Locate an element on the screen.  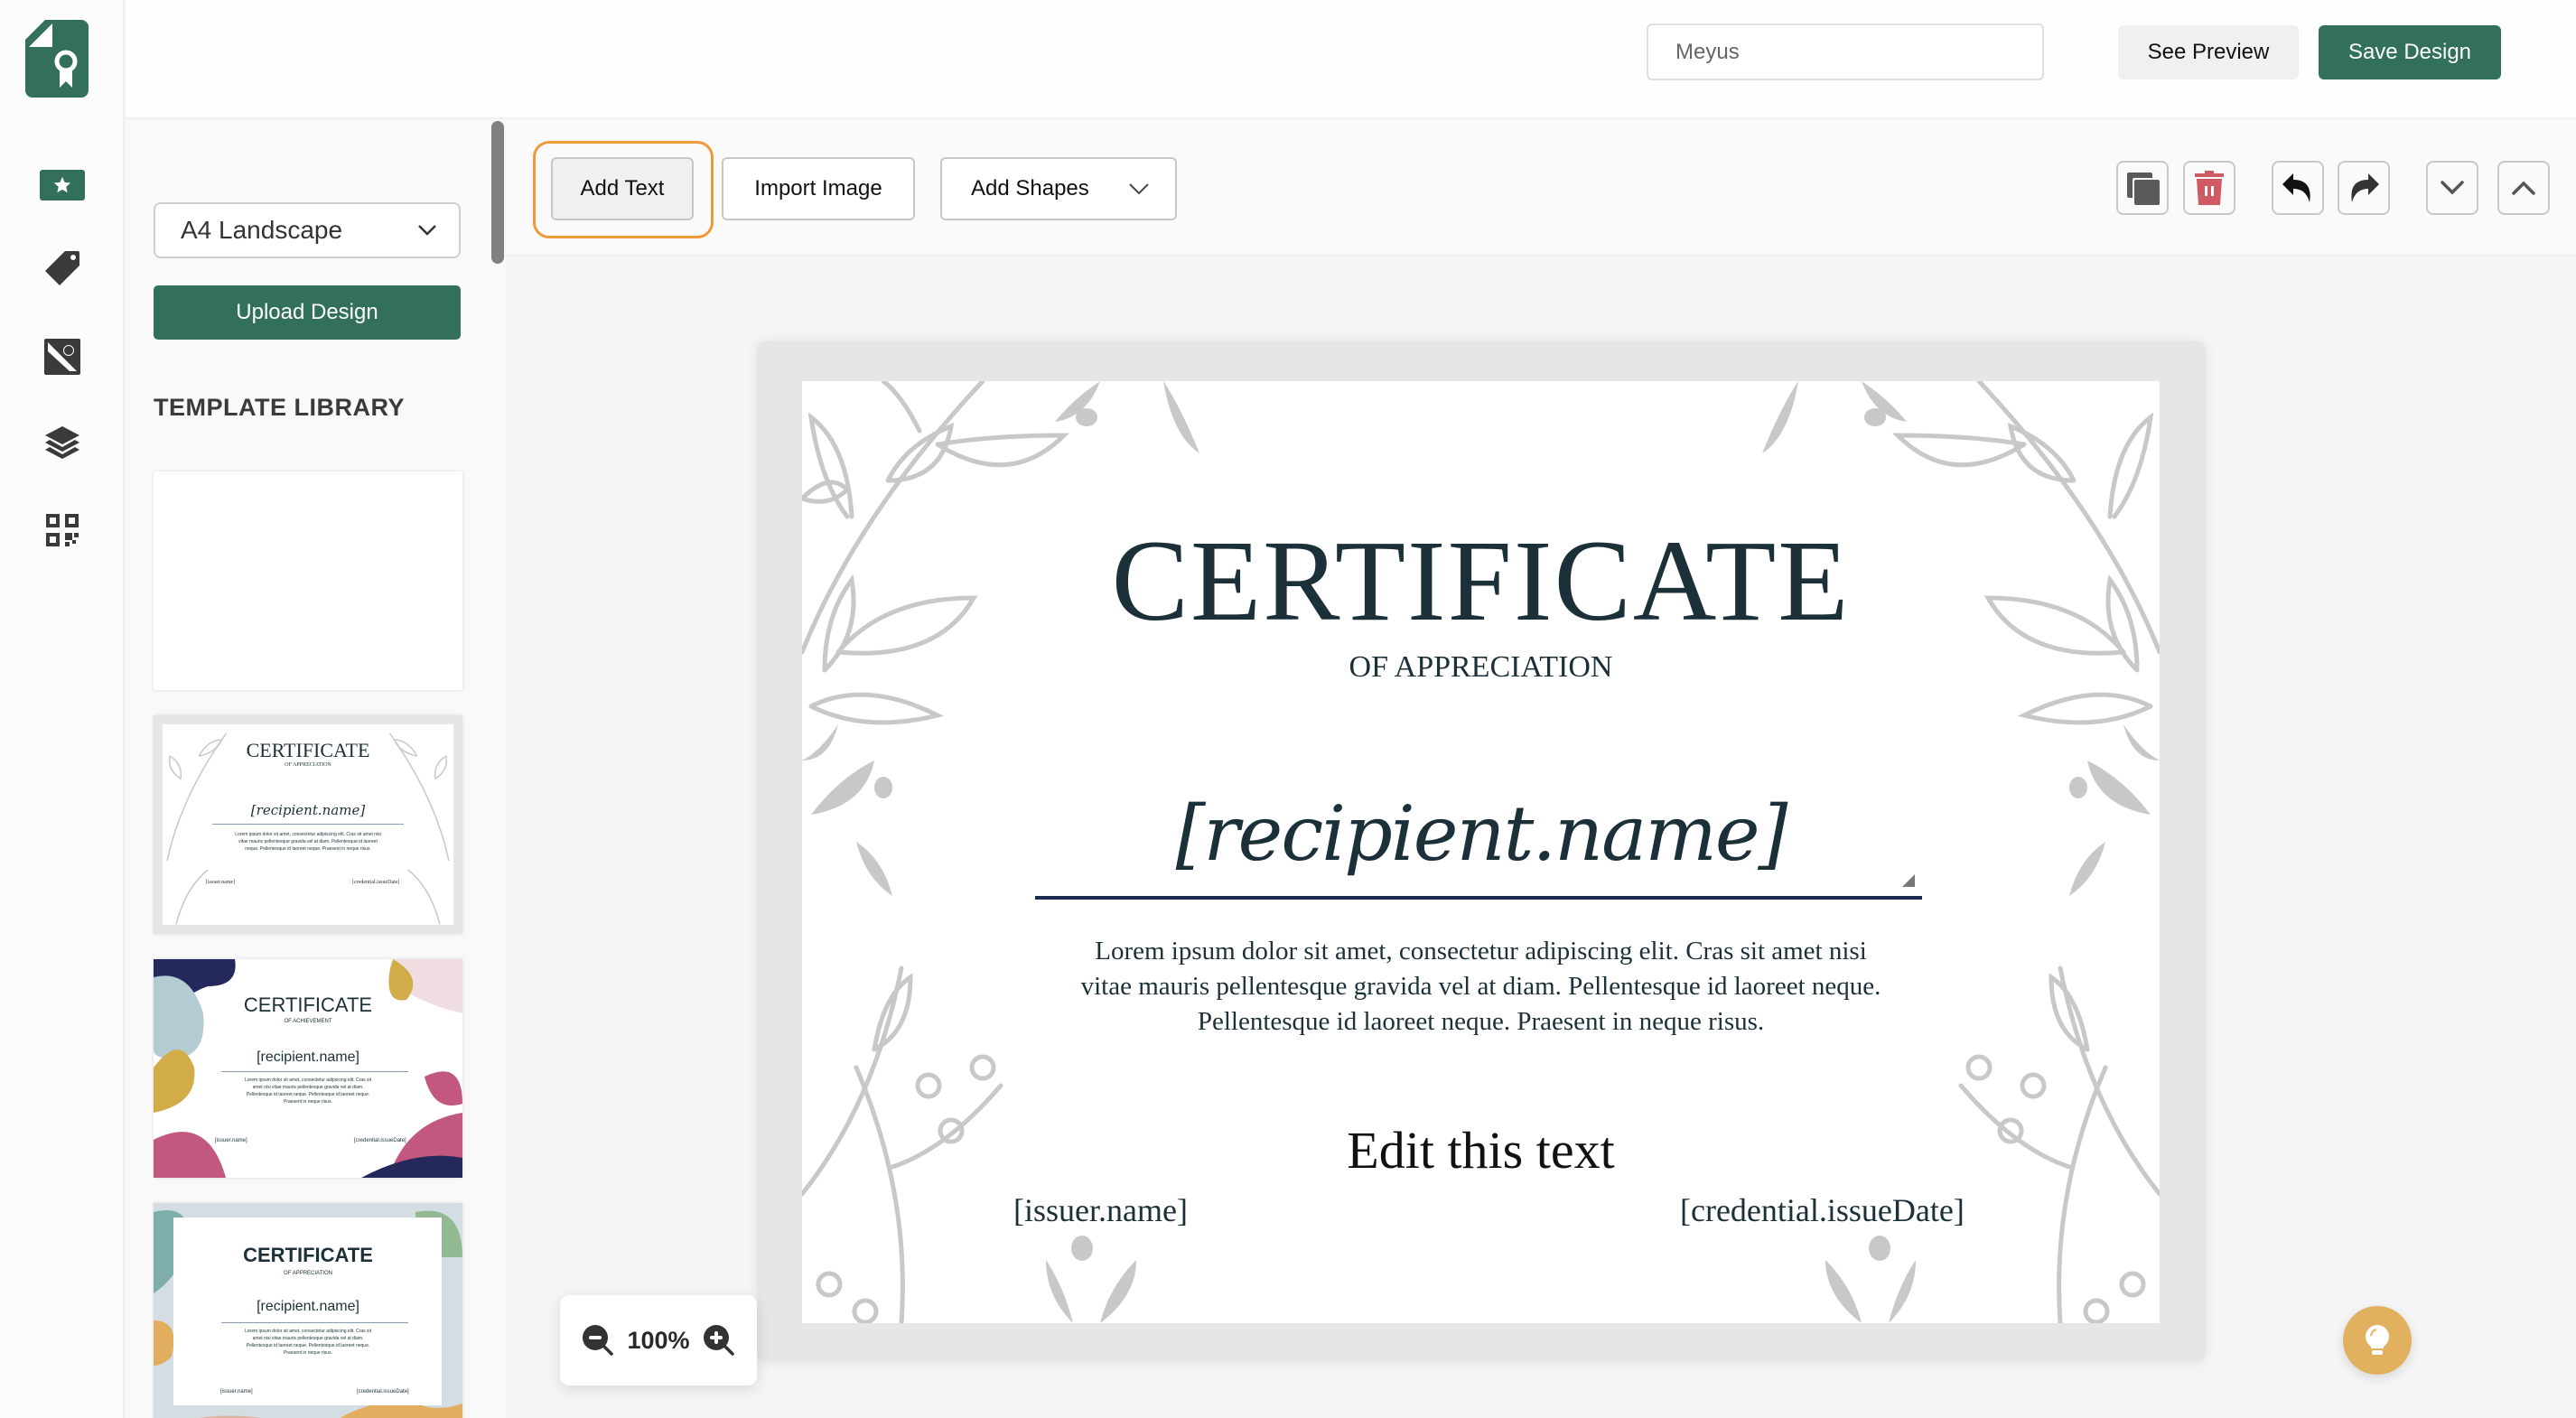
duplicate-icon is located at coordinates (2143, 189).